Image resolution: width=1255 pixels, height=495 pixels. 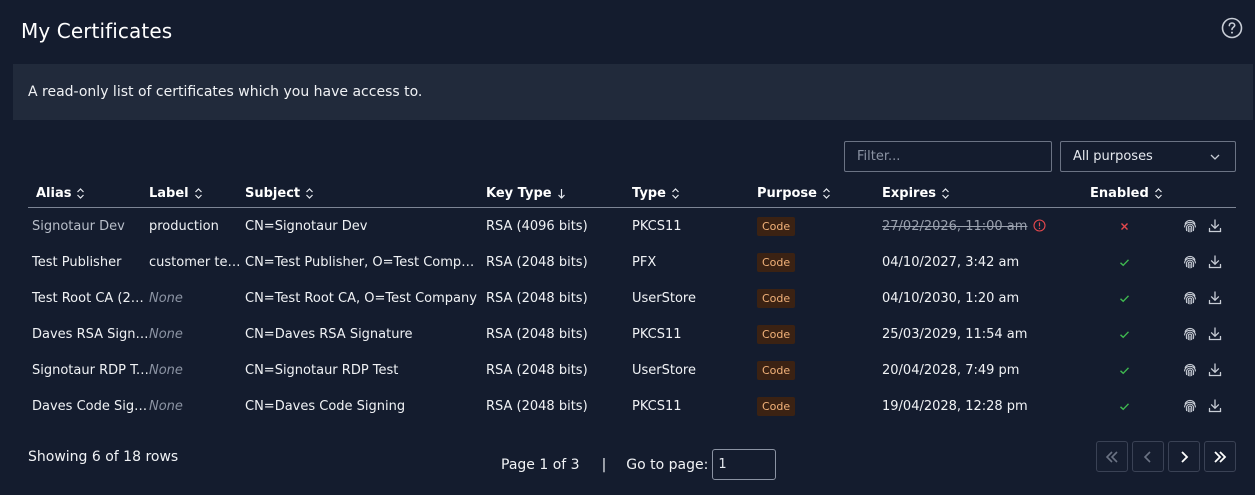 I want to click on last-page-button, so click(x=1220, y=456).